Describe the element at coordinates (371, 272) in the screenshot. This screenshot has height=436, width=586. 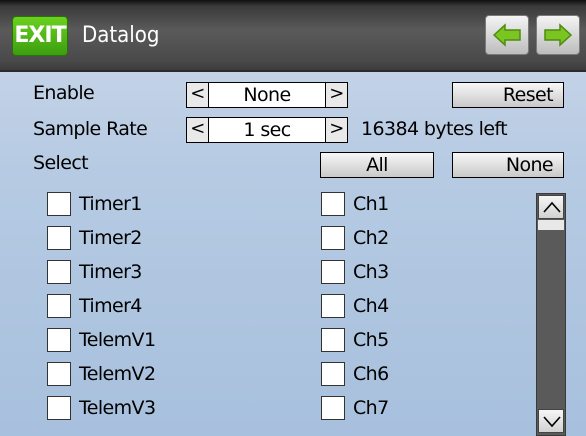
I see `list-item-label: Ch3` at that location.